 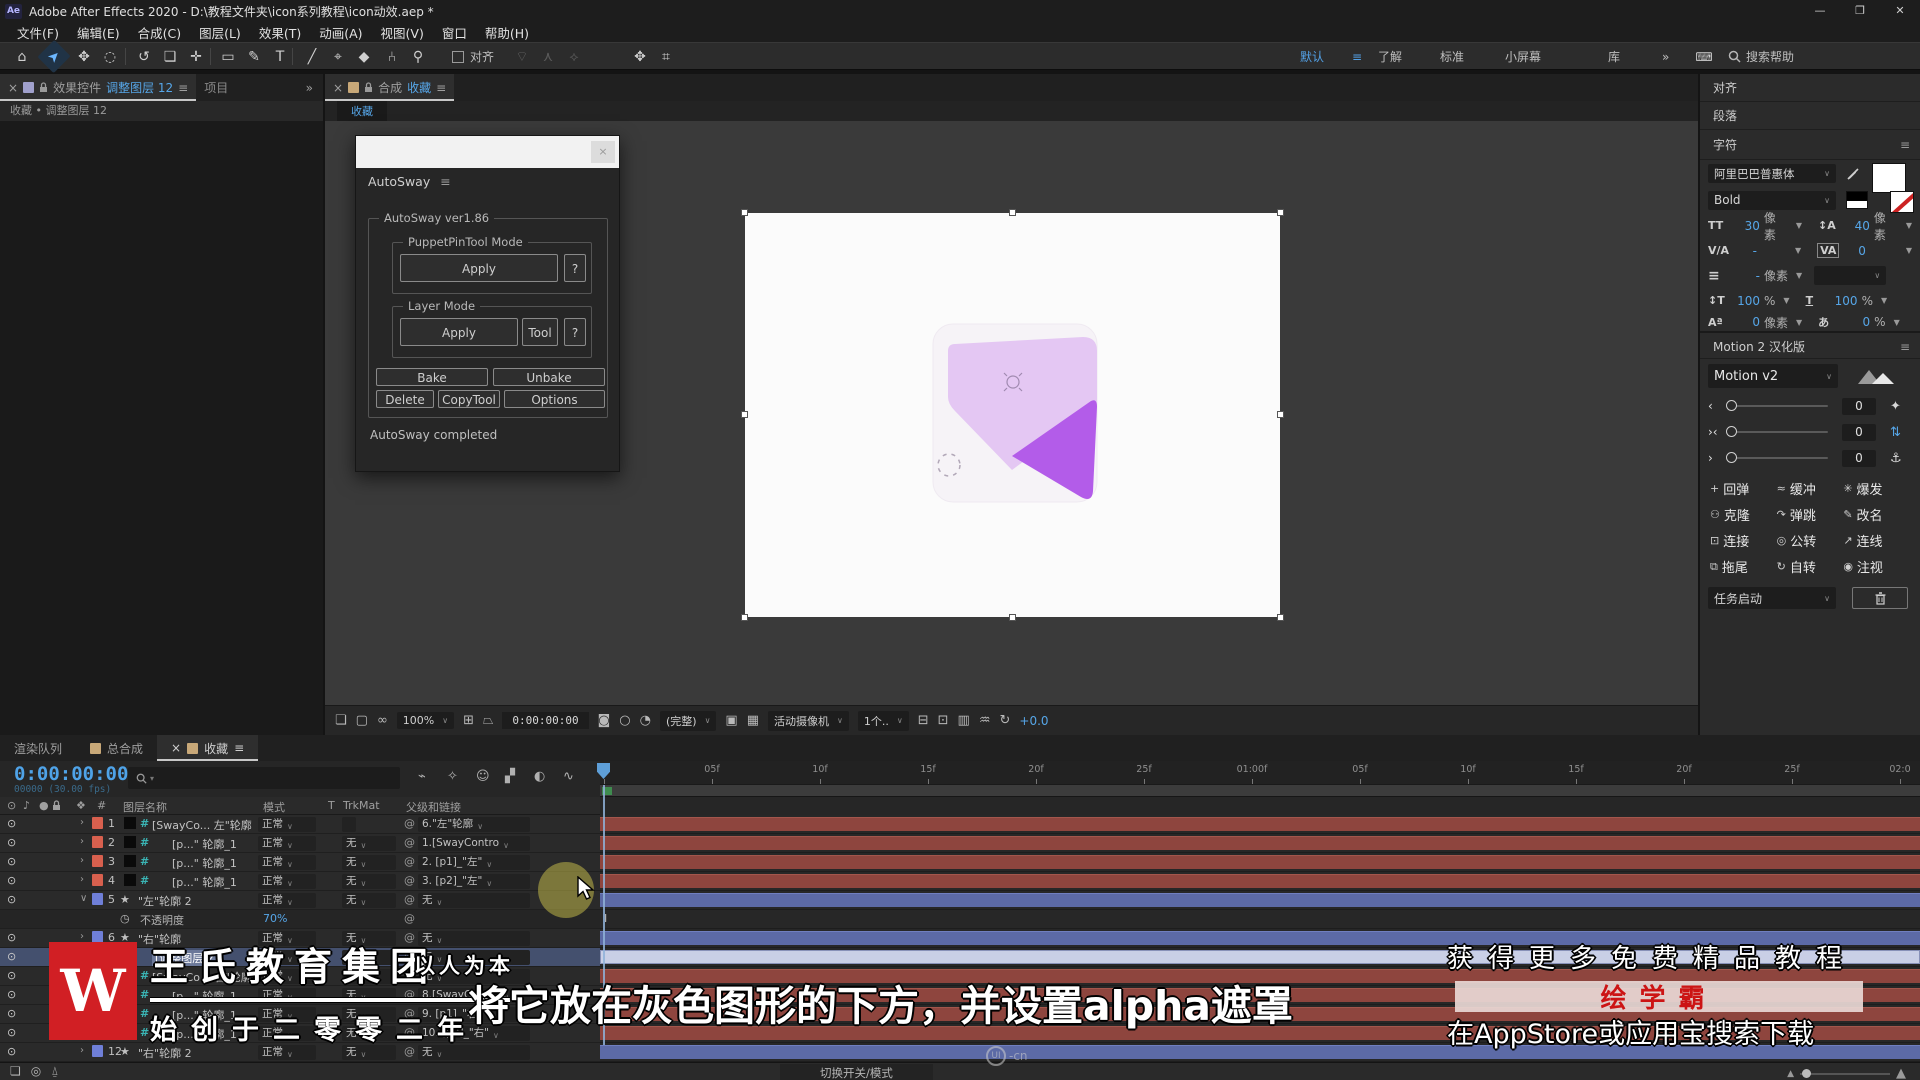 I want to click on shape-tool-icon: ▭, so click(x=228, y=56).